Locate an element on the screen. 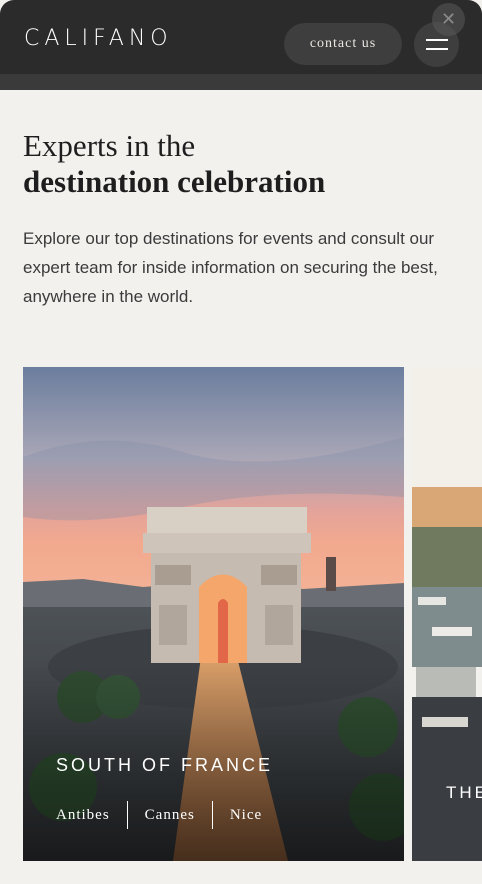 This screenshot has width=482, height=884. close-icon: ✕ is located at coordinates (448, 19).